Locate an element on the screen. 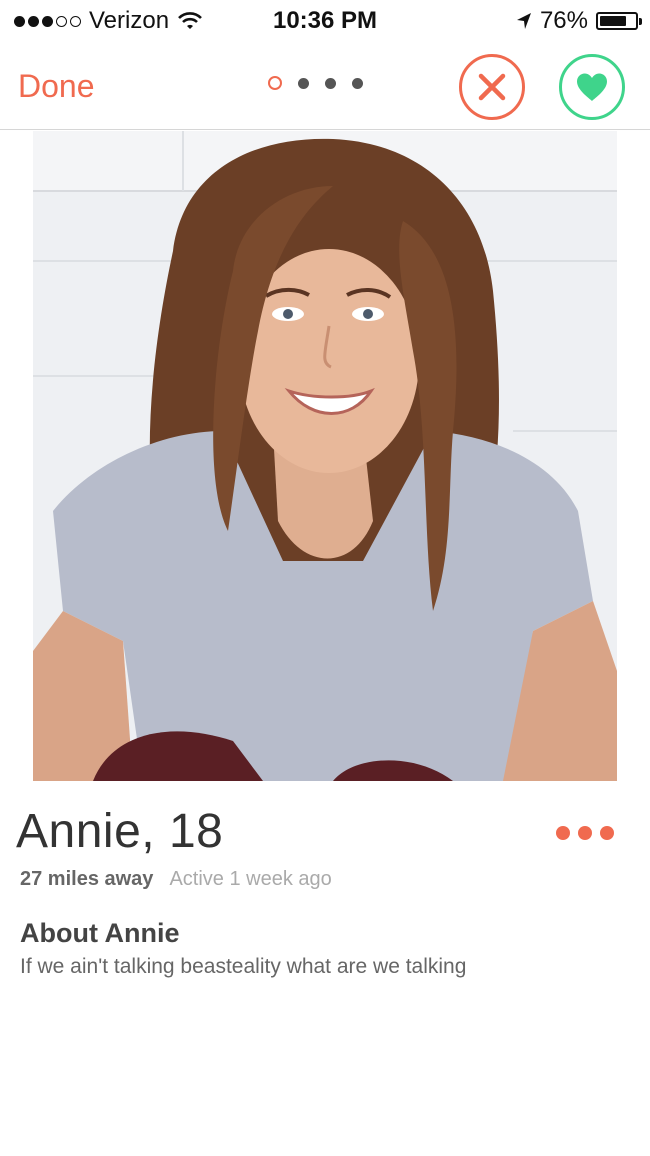 This screenshot has height=1156, width=650. distance-text: 27 miles away is located at coordinates (87, 879).